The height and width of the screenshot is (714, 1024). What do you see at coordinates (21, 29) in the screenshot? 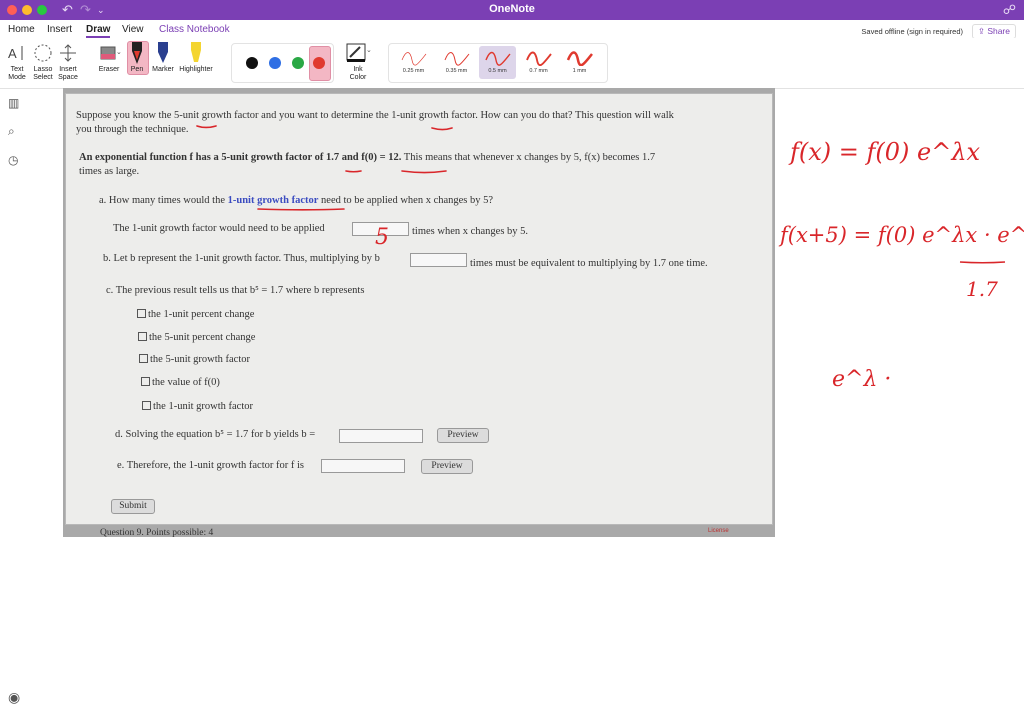
I see `tab-home: Home` at bounding box center [21, 29].